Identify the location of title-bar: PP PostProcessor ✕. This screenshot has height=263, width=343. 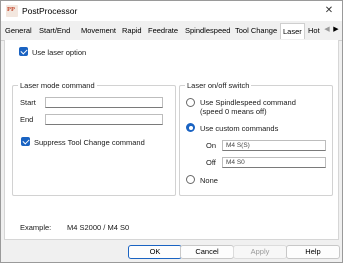
(171, 11).